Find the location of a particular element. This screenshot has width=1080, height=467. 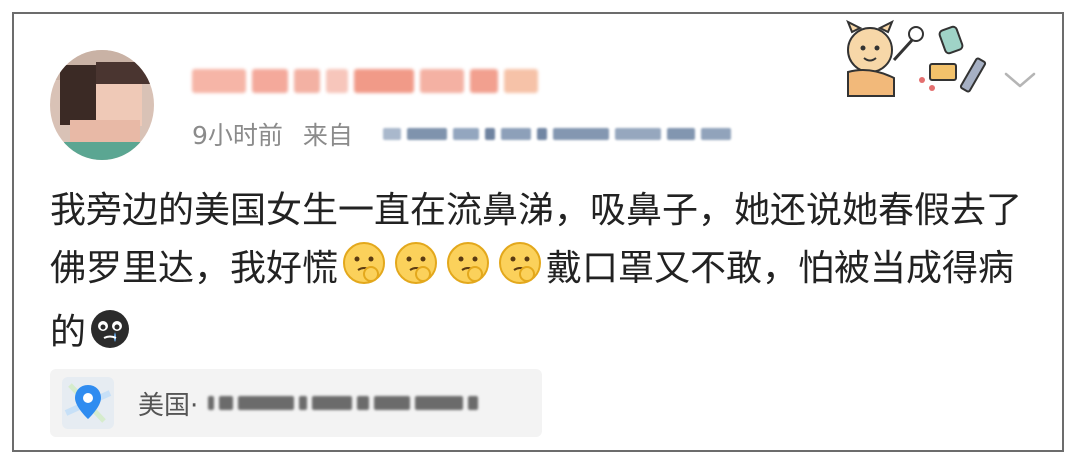

post-time: 9小时前 is located at coordinates (237, 135).